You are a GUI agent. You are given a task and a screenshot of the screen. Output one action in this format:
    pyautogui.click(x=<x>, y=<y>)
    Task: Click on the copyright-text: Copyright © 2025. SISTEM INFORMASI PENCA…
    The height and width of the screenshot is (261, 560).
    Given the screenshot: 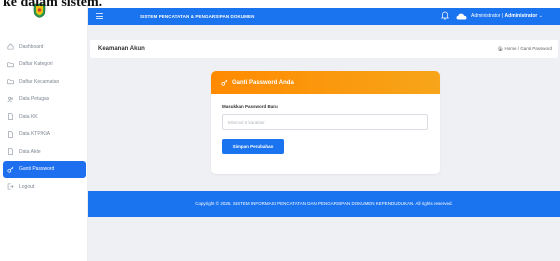 What is the action you would take?
    pyautogui.click(x=324, y=203)
    